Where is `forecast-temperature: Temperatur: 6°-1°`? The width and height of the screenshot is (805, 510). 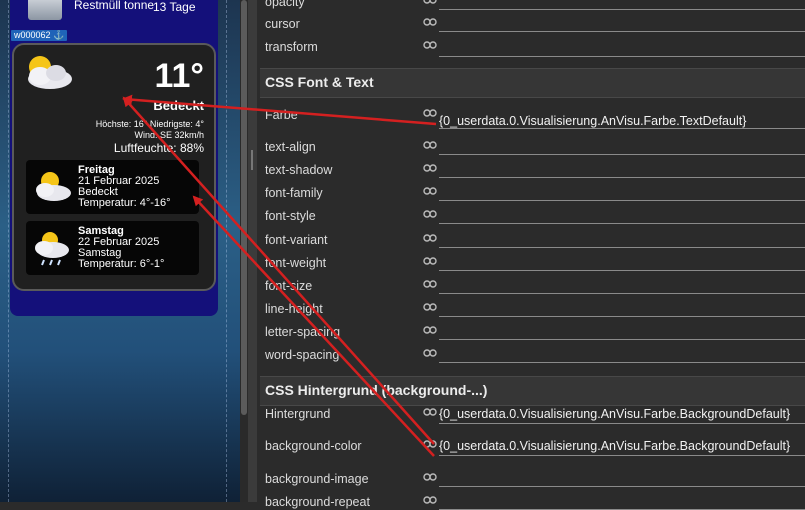
forecast-temperature: Temperatur: 6°-1° is located at coordinates (121, 264).